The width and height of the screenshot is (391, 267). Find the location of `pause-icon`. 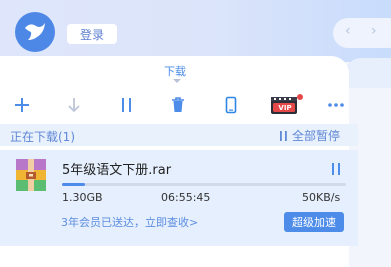

pause-icon is located at coordinates (126, 105).